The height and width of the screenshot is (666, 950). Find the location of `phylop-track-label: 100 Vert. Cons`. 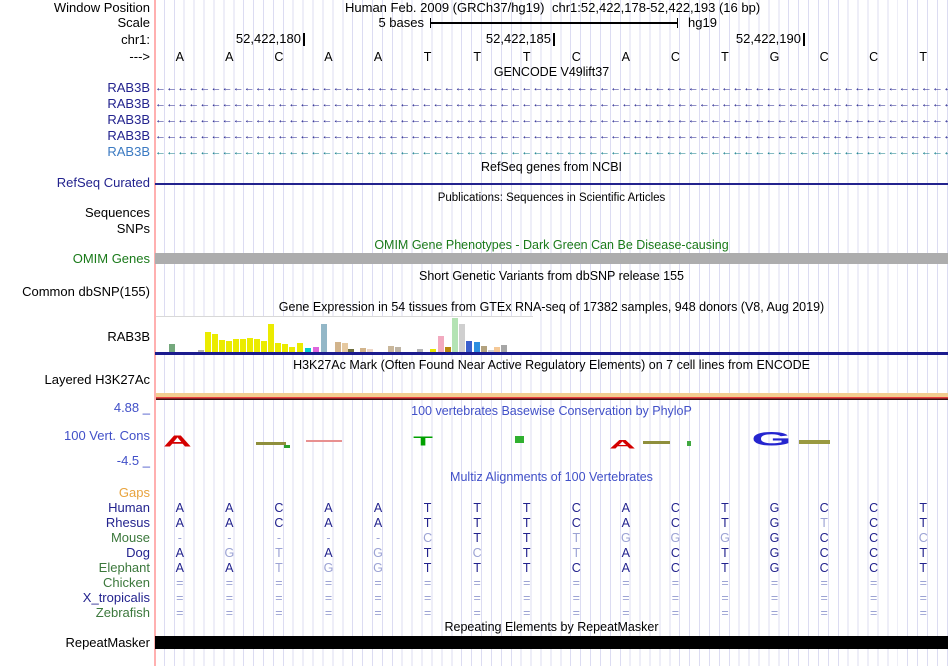

phylop-track-label: 100 Vert. Cons is located at coordinates (75, 436).